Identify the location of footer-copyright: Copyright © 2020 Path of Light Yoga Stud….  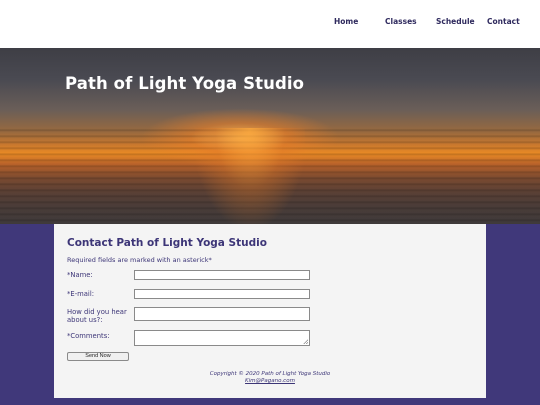
(270, 374).